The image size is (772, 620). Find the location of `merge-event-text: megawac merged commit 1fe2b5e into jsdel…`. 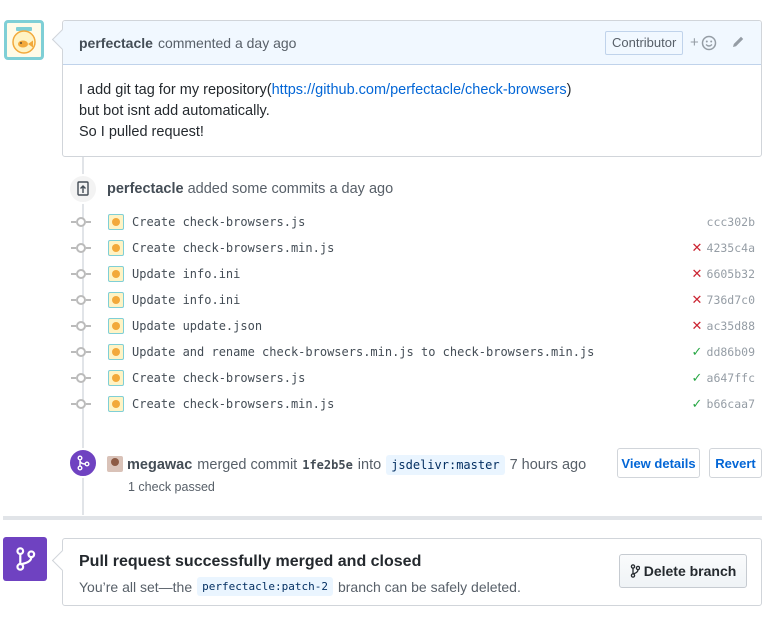

merge-event-text: megawac merged commit 1fe2b5e into jsdel… is located at coordinates (356, 465).